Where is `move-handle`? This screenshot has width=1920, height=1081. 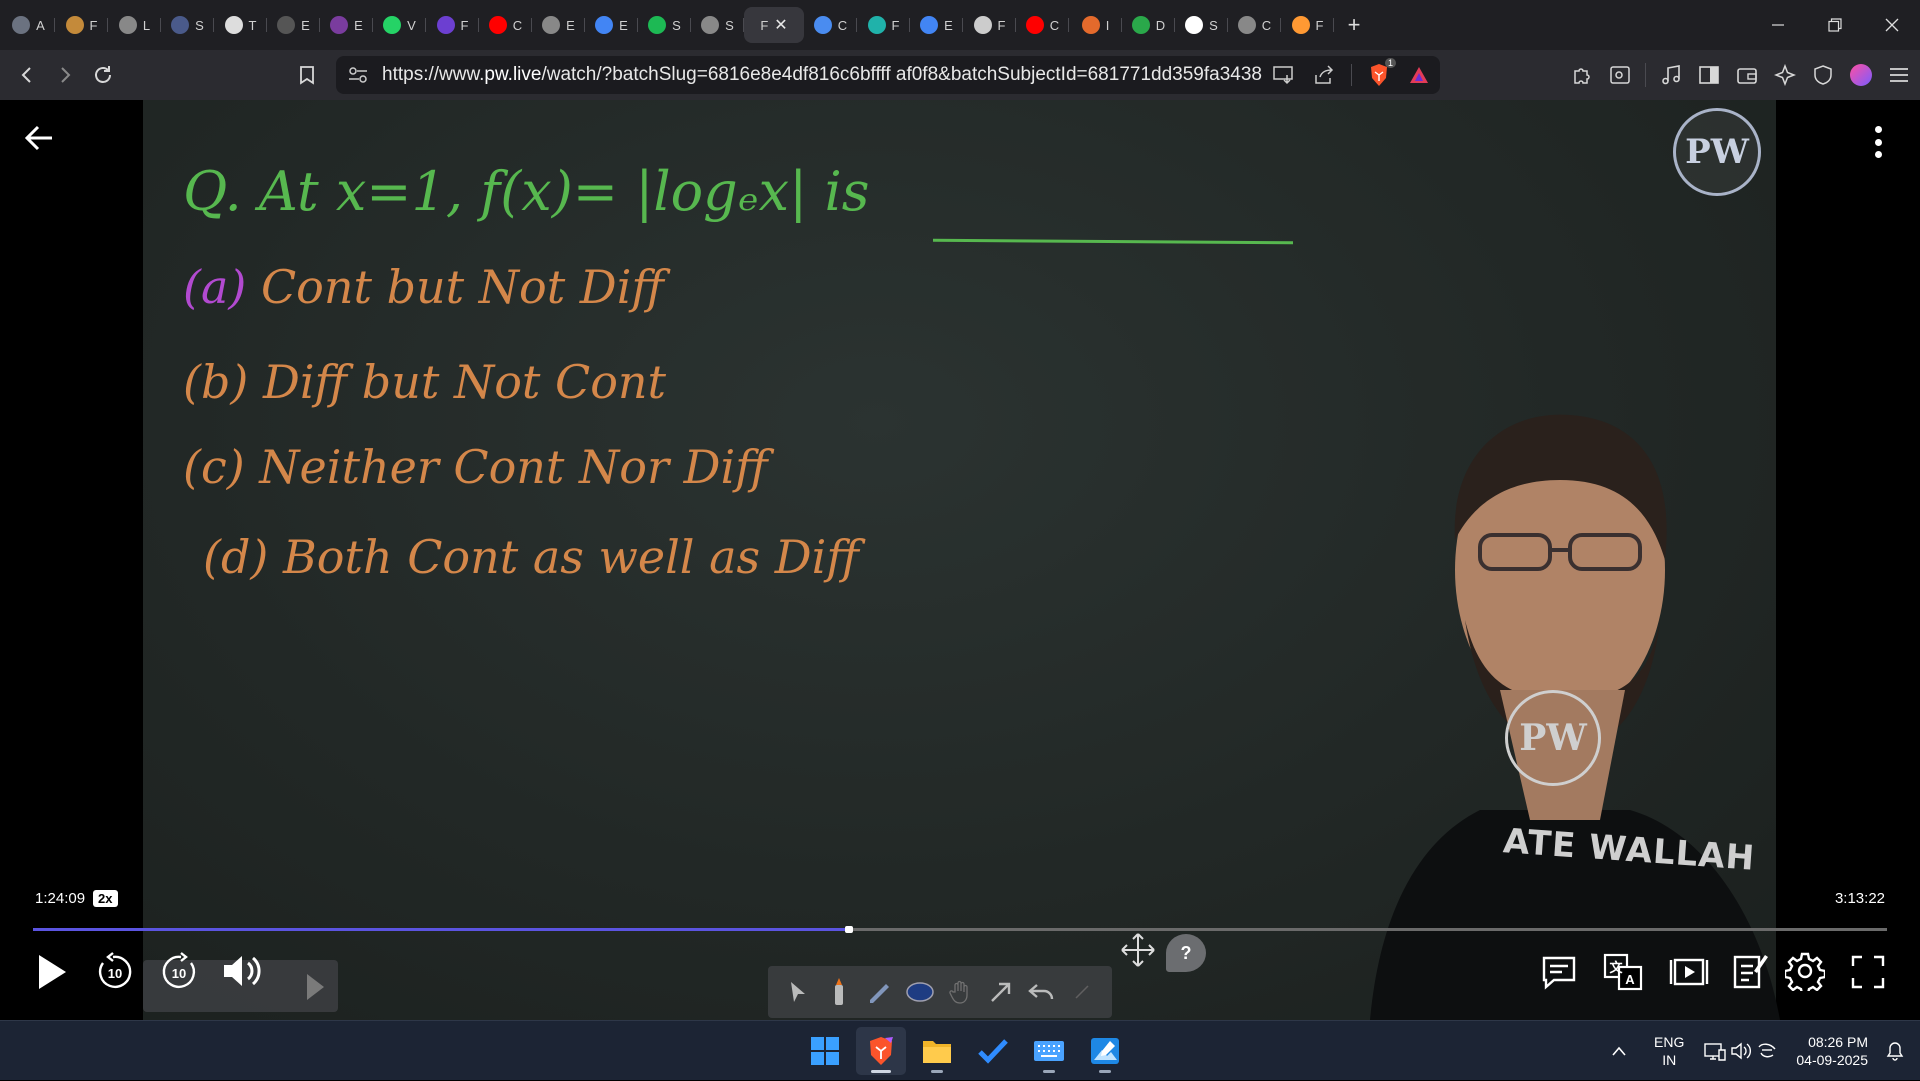
move-handle is located at coordinates (1138, 950).